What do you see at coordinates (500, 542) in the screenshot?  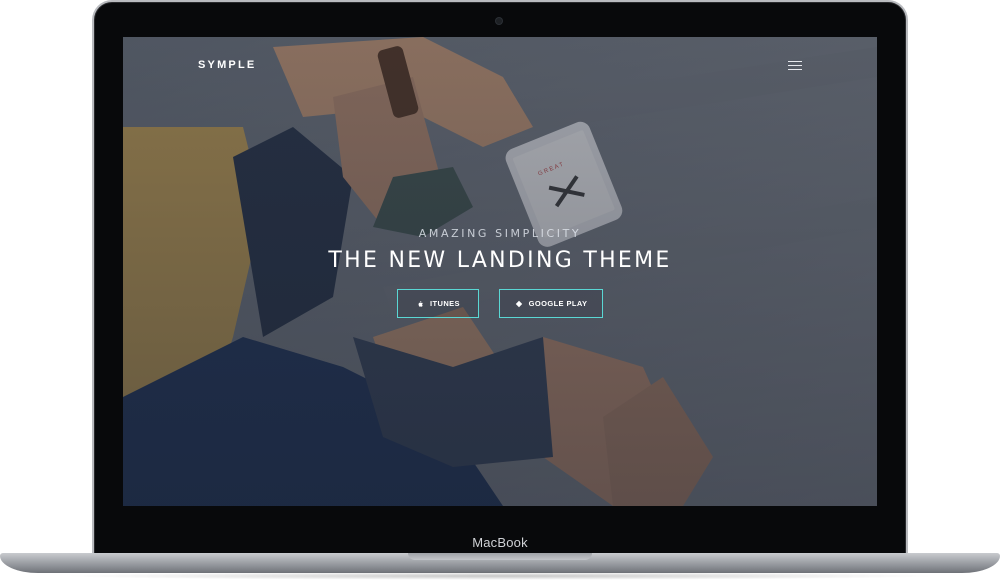 I see `device-label: MacBook` at bounding box center [500, 542].